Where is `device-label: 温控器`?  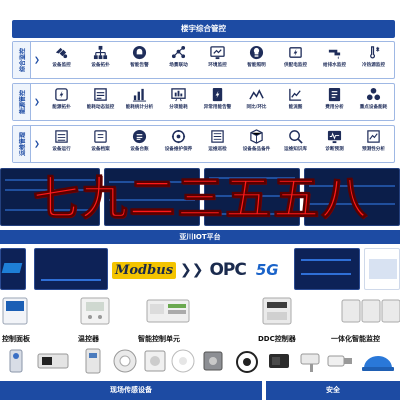 device-label: 温控器 is located at coordinates (88, 339).